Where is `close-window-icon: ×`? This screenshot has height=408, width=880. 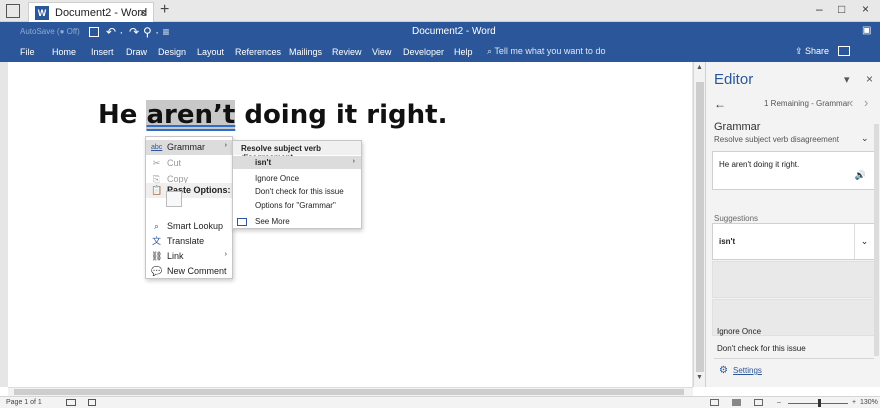 close-window-icon: × is located at coordinates (865, 9).